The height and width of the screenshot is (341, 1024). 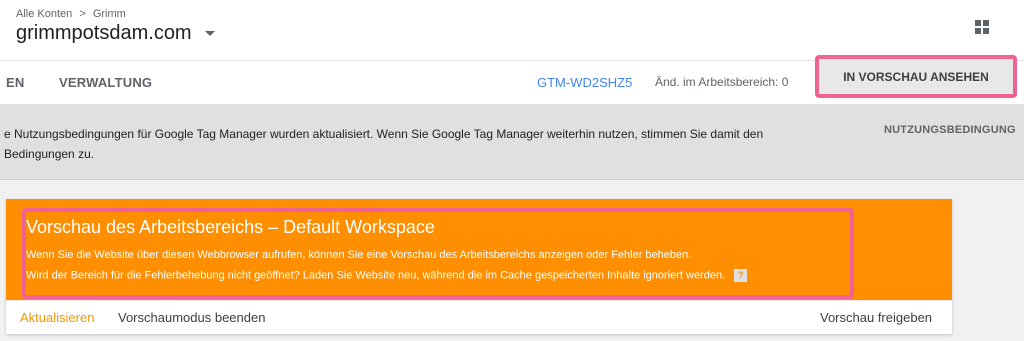 I want to click on breadcrumb: Alle Konten > Grimm, so click(x=71, y=14).